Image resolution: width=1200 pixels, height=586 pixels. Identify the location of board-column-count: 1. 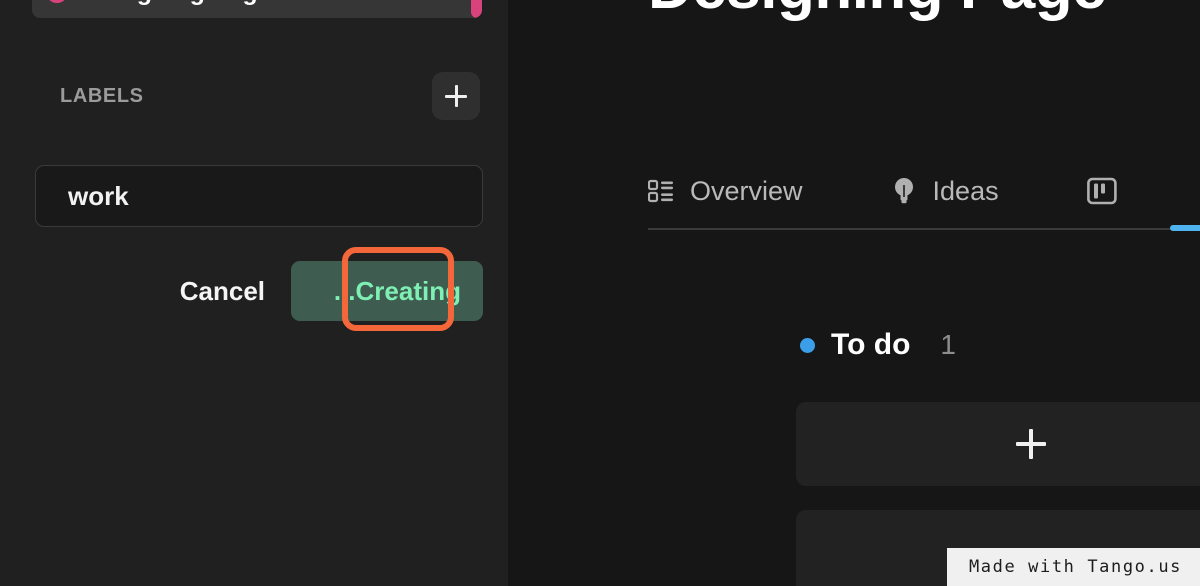
(948, 344).